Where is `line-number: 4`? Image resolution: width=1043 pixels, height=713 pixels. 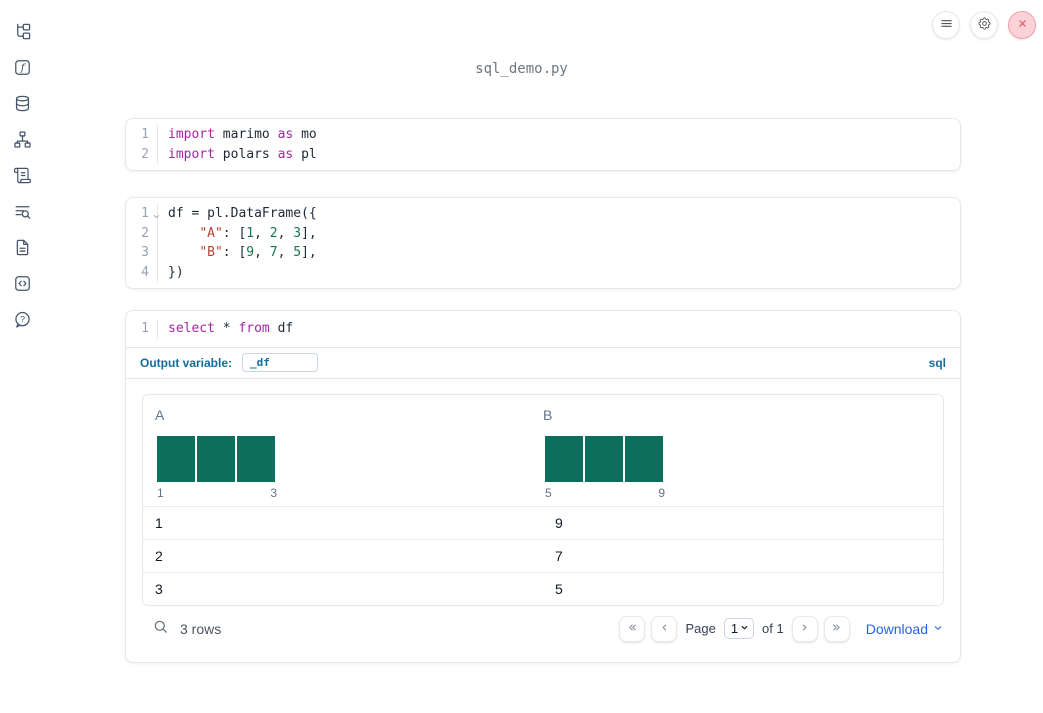
line-number: 4 is located at coordinates (142, 272).